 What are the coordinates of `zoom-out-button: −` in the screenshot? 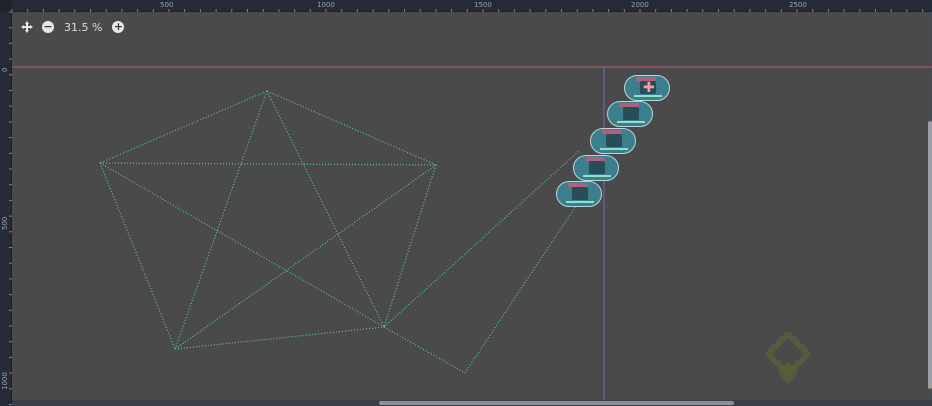 It's located at (48, 27).